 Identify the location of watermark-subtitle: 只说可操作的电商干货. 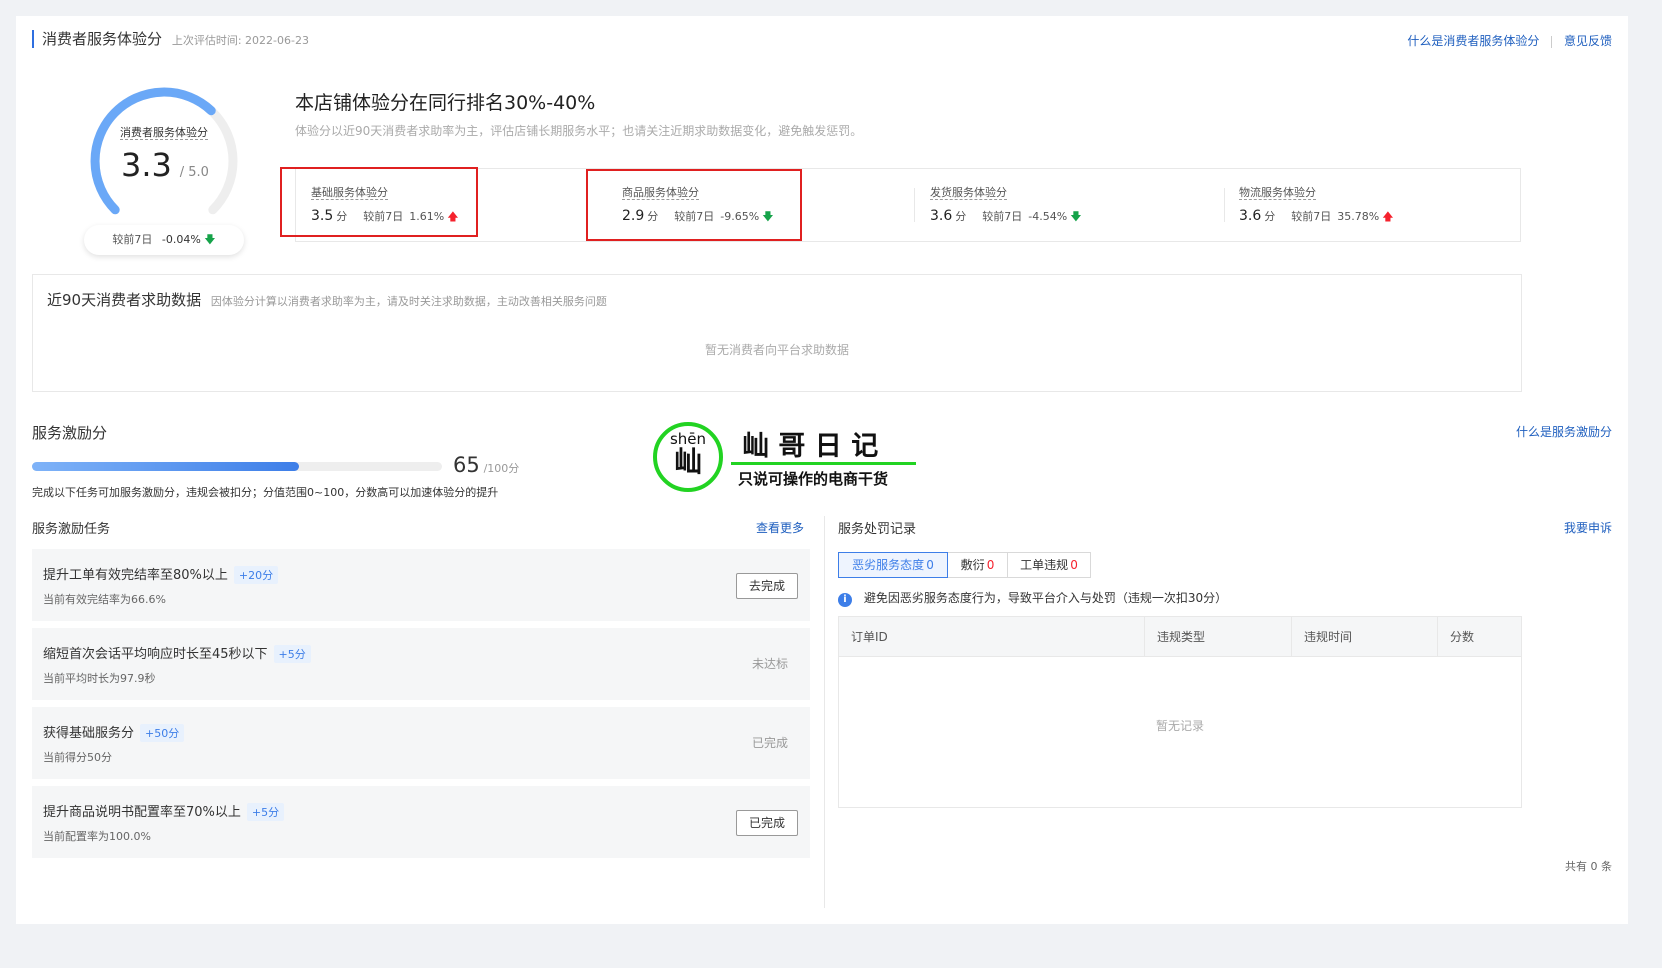
(813, 479).